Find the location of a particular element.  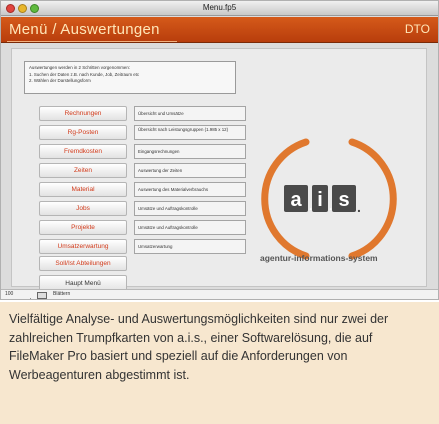

svg-text: a is located at coordinates (296, 200).